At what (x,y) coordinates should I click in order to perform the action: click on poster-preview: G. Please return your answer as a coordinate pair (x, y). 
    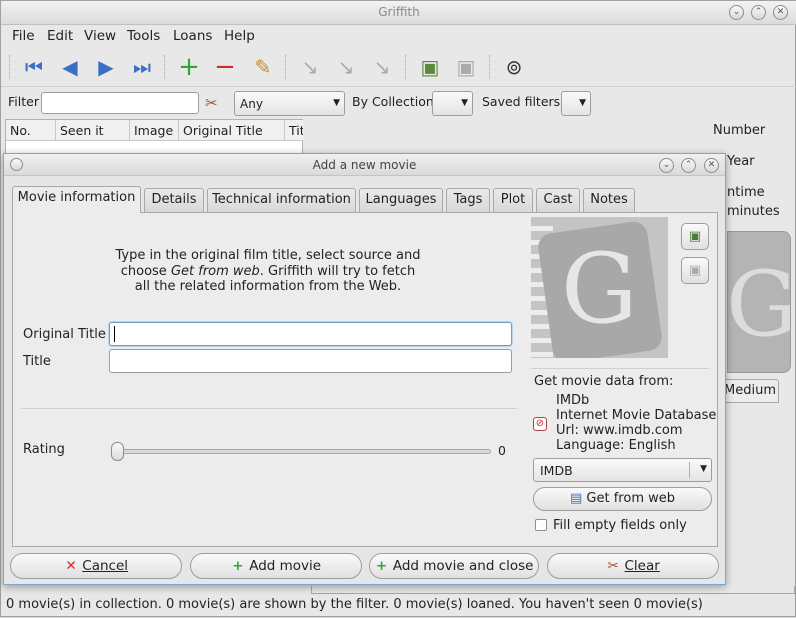
    Looking at the image, I should click on (599, 287).